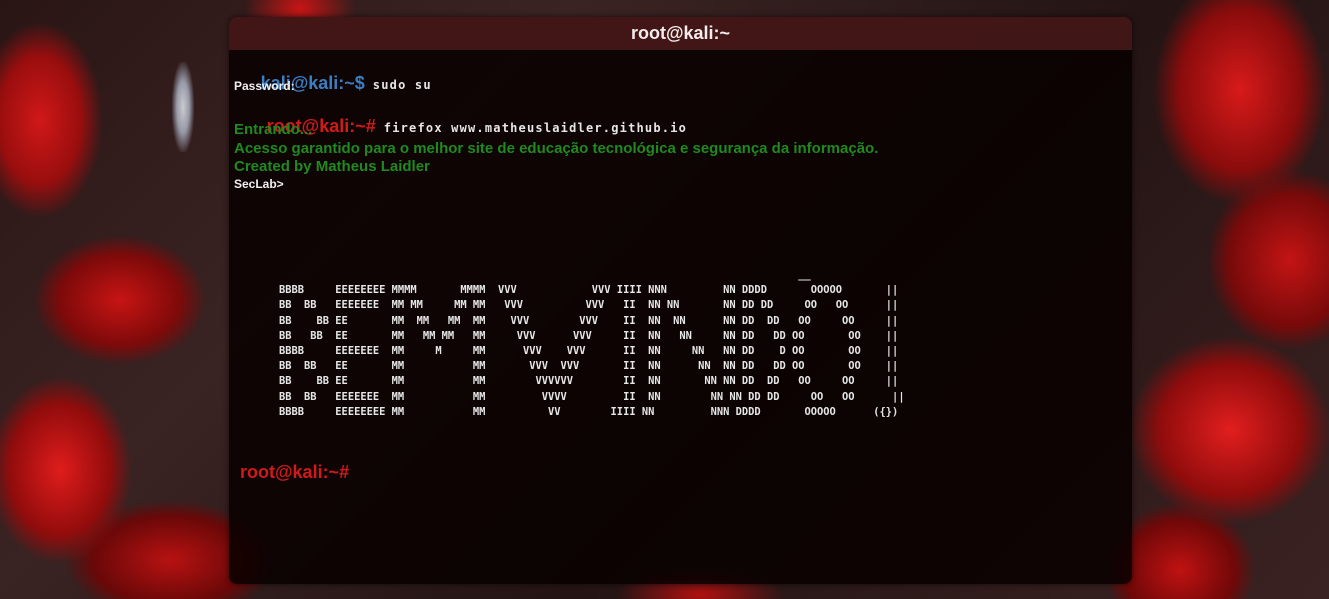 Image resolution: width=1329 pixels, height=599 pixels. I want to click on title-bar: root@kali:~, so click(680, 33).